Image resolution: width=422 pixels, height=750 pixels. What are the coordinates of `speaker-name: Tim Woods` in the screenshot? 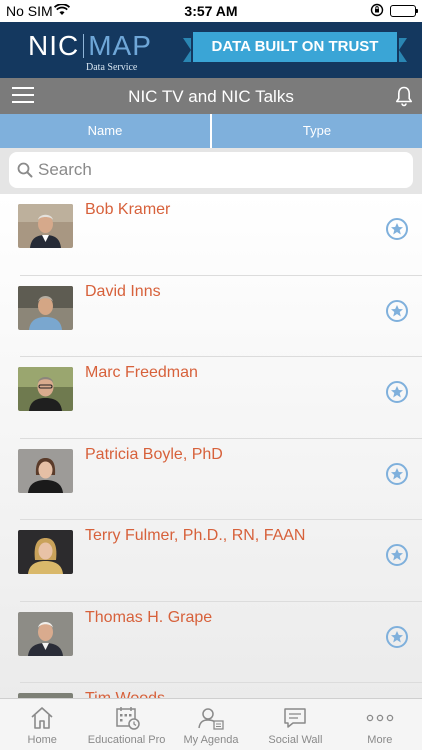 It's located at (125, 694).